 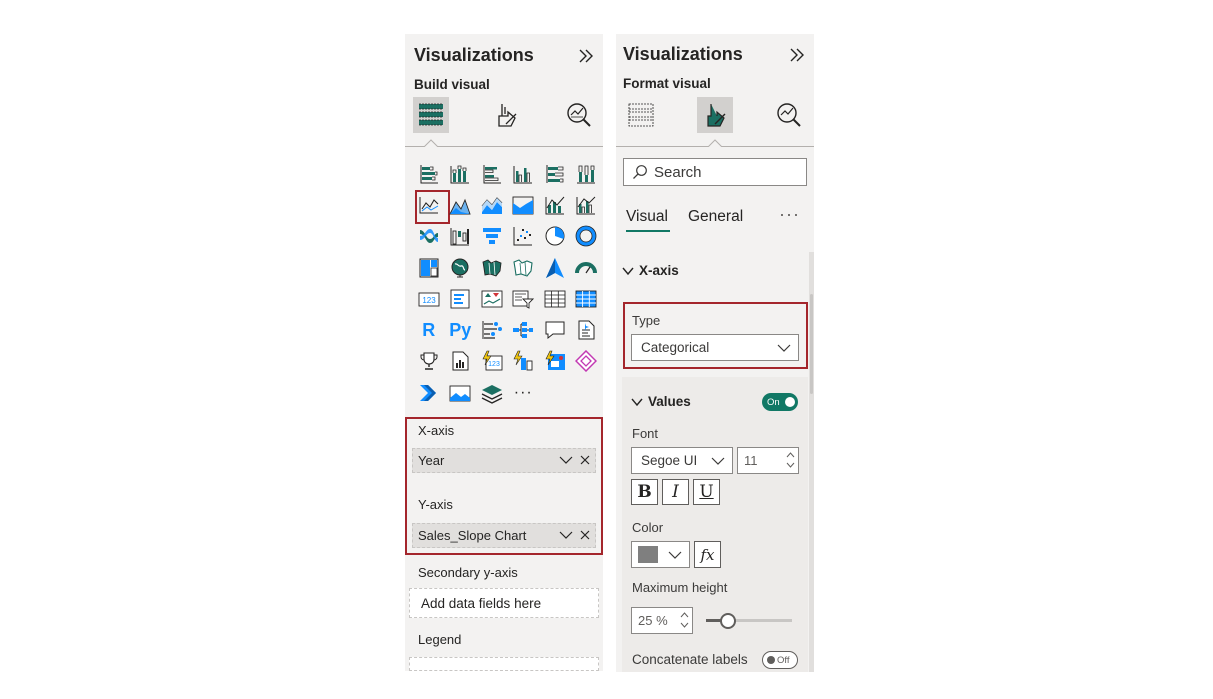 What do you see at coordinates (715, 347) in the screenshot?
I see `axis-type-dropdown: Categorical` at bounding box center [715, 347].